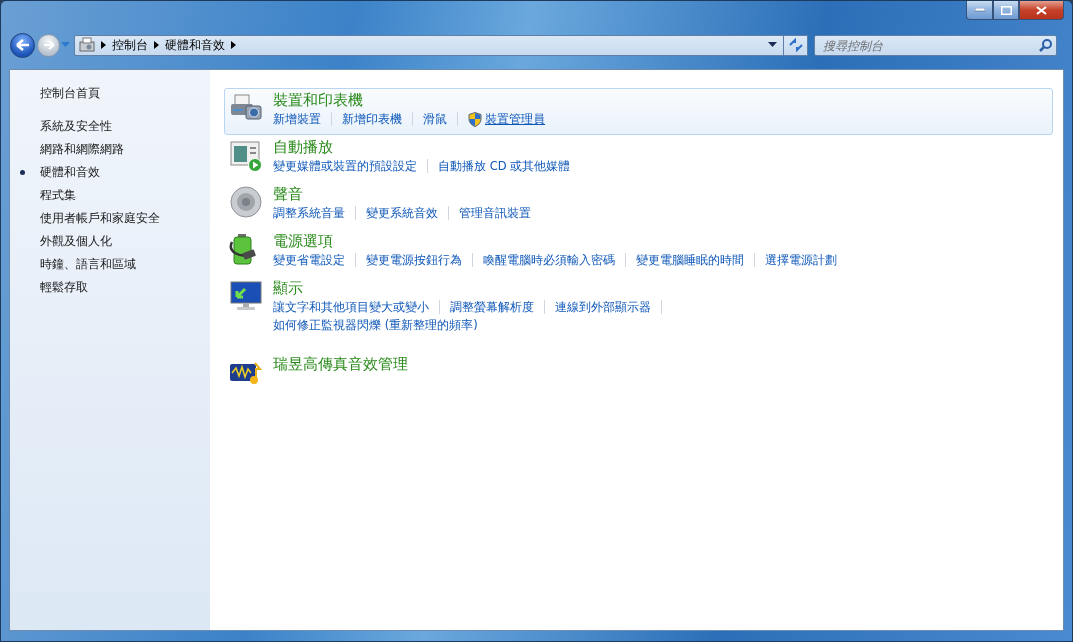 The width and height of the screenshot is (1073, 642). I want to click on speaker-icon, so click(246, 202).